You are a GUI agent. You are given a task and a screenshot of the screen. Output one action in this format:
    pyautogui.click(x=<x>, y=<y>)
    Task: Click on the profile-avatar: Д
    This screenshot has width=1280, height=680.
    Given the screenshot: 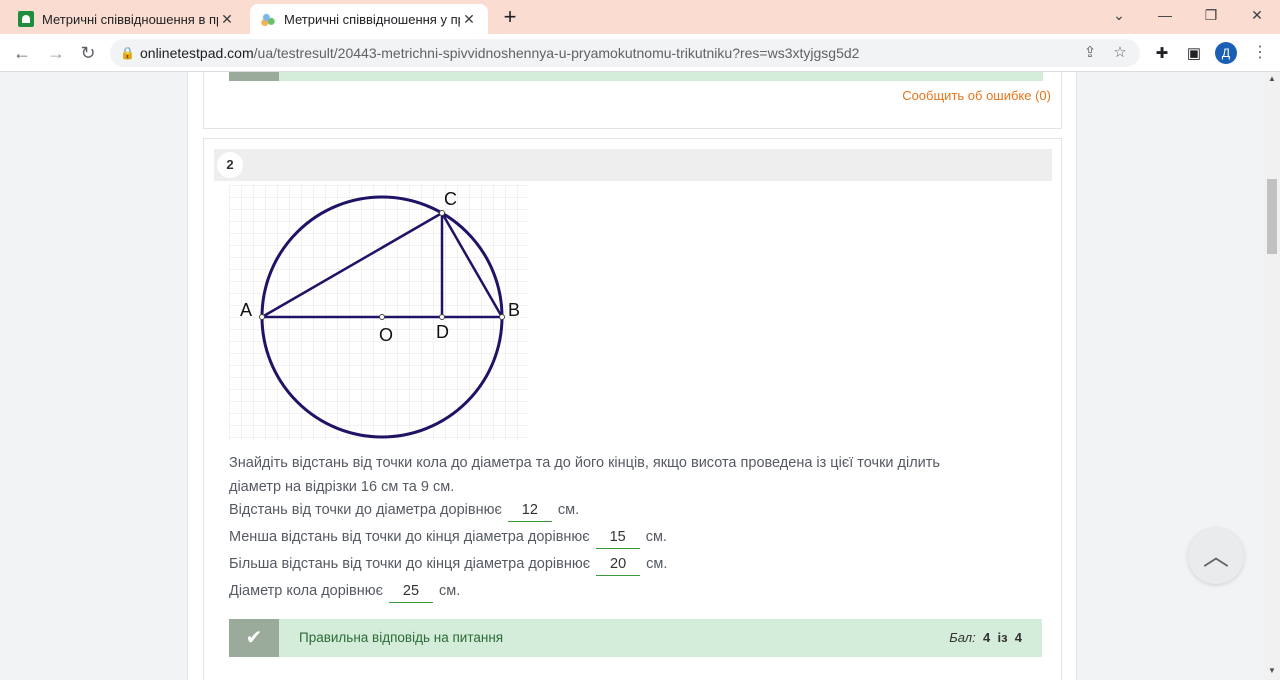 What is the action you would take?
    pyautogui.click(x=1226, y=53)
    